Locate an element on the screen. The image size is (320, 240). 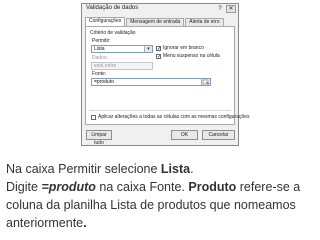
tab-configuracoes: Configurações is located at coordinates (105, 21).